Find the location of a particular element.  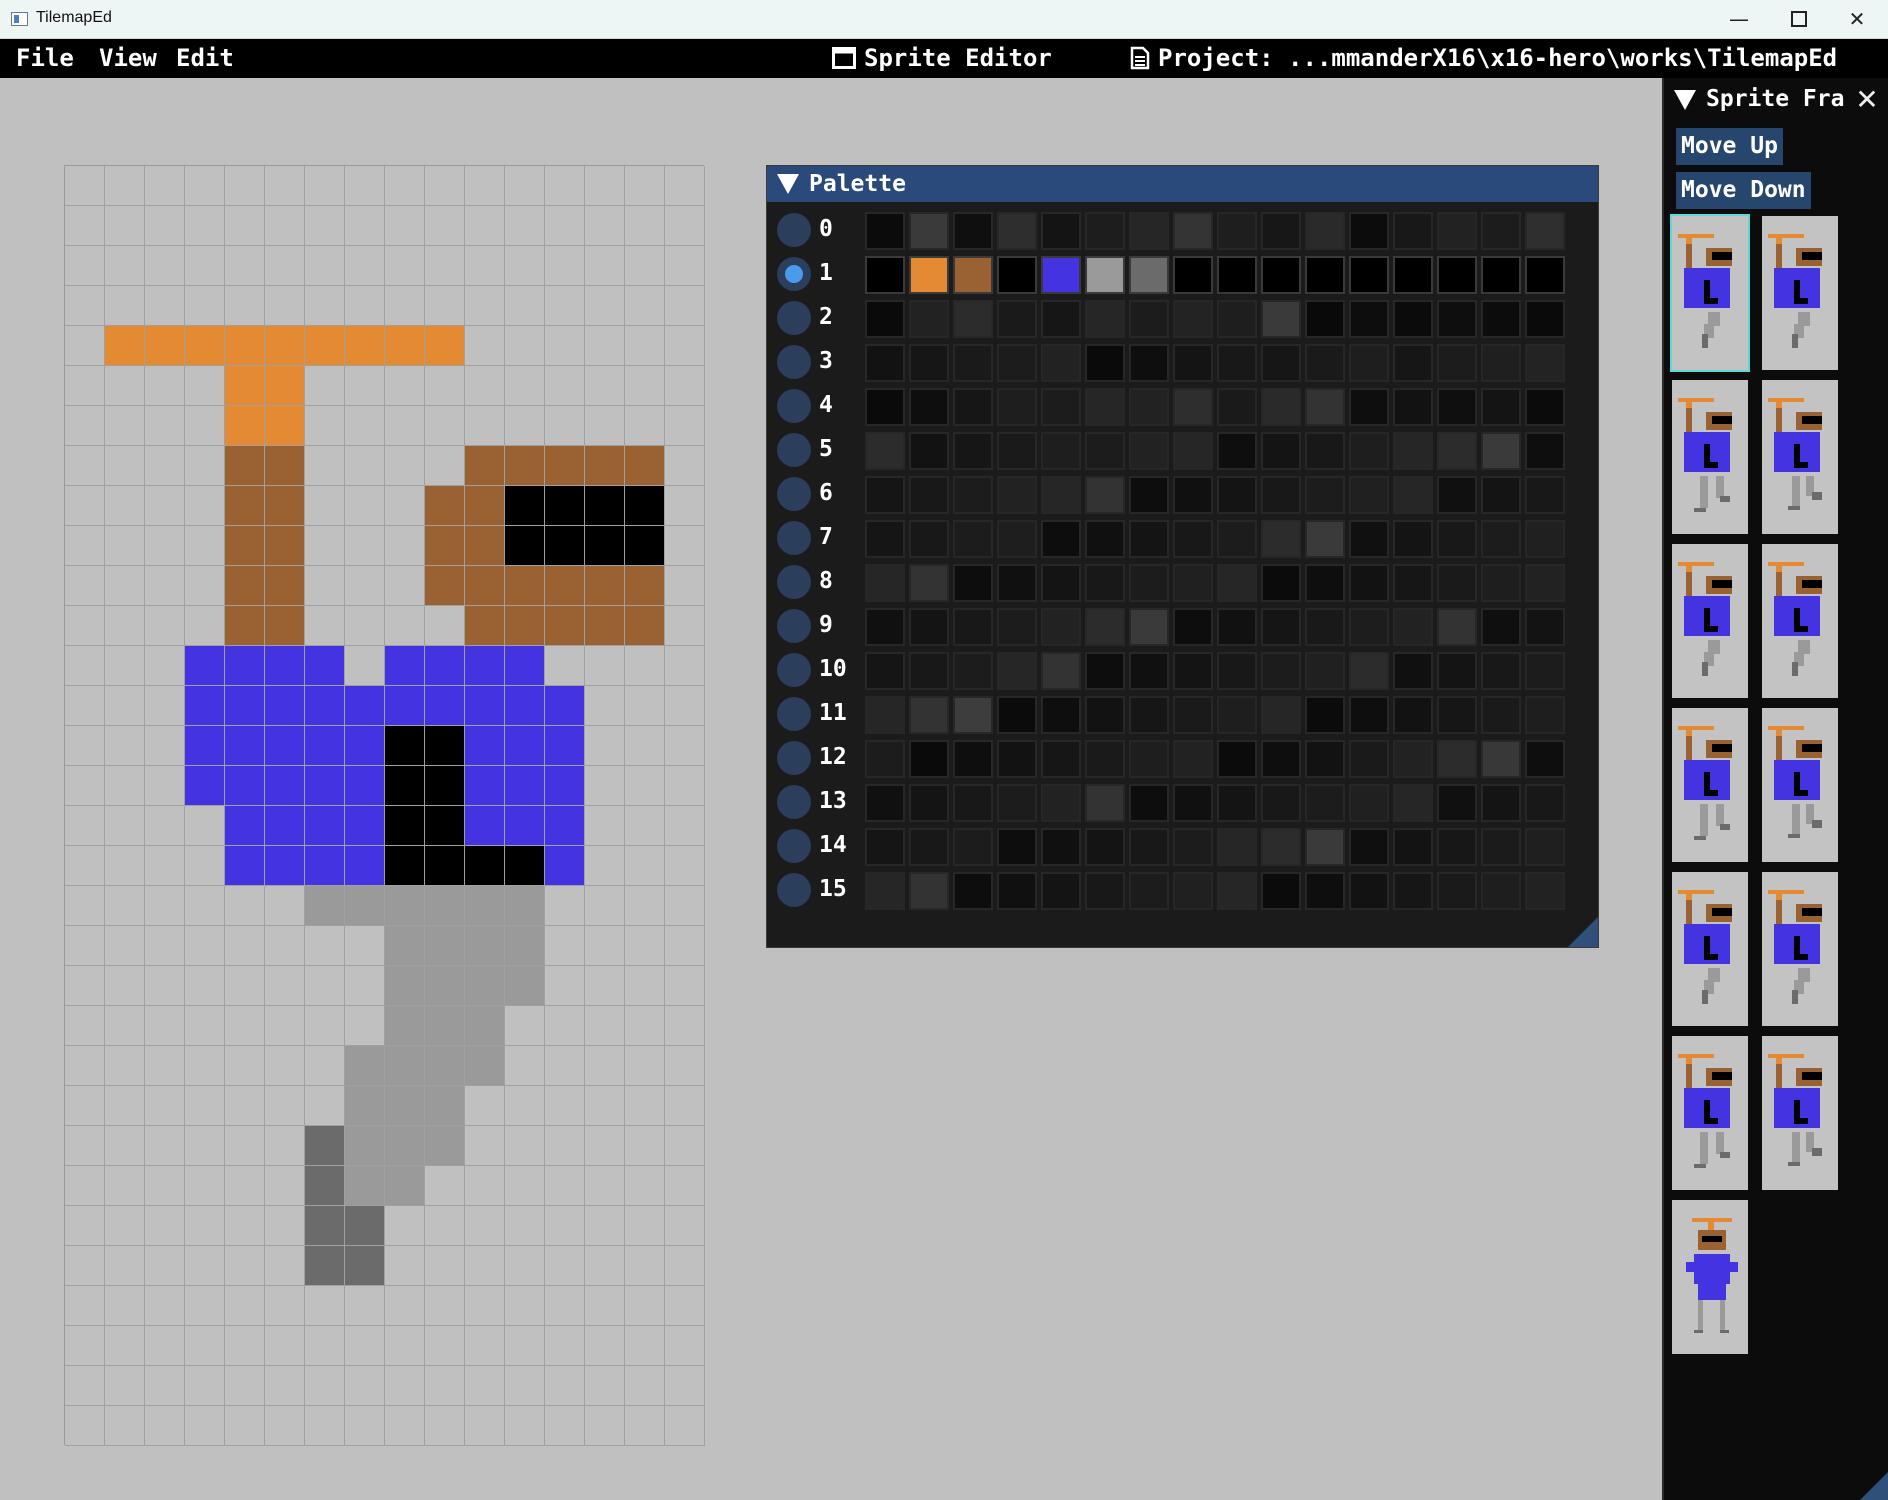

sprite-frame-thumbnail is located at coordinates (1710, 1113).